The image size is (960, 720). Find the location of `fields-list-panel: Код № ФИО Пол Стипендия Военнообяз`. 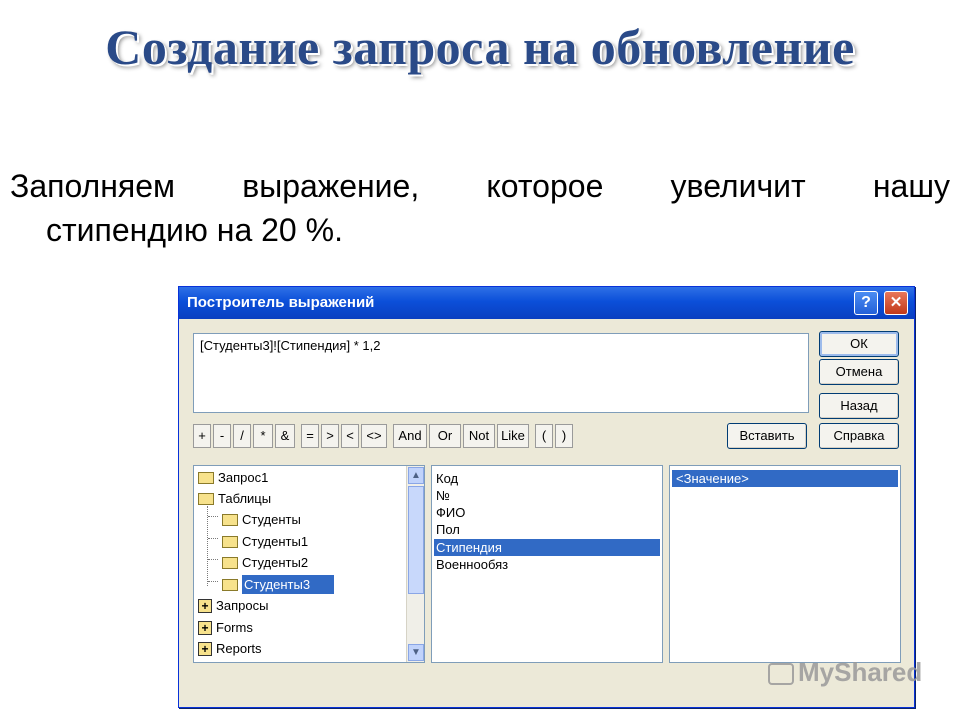

fields-list-panel: Код № ФИО Пол Стипендия Военнообяз is located at coordinates (547, 564).